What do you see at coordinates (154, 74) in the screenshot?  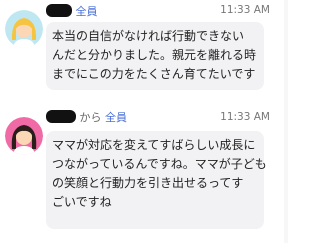 I see `message-text-line: までにこの力をたくさん育てたいです` at bounding box center [154, 74].